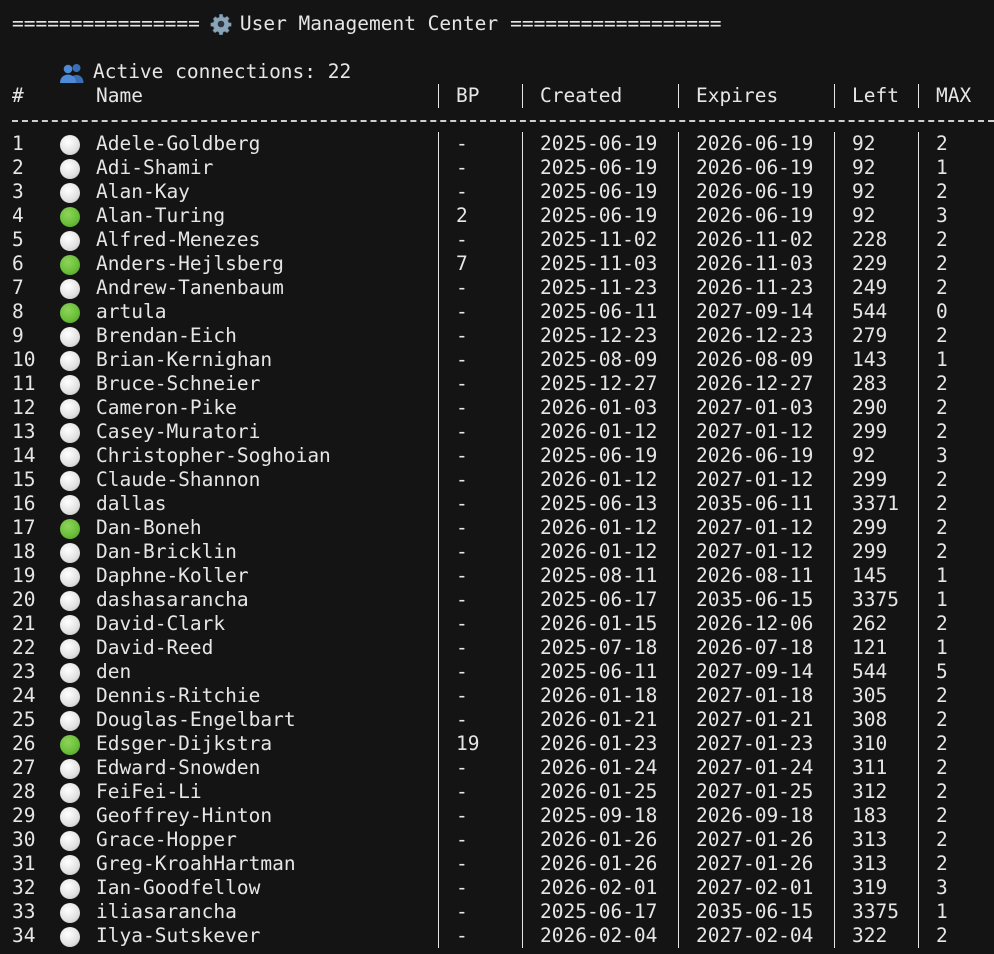 This screenshot has height=954, width=994. I want to click on dashed-separator, so click(503, 121).